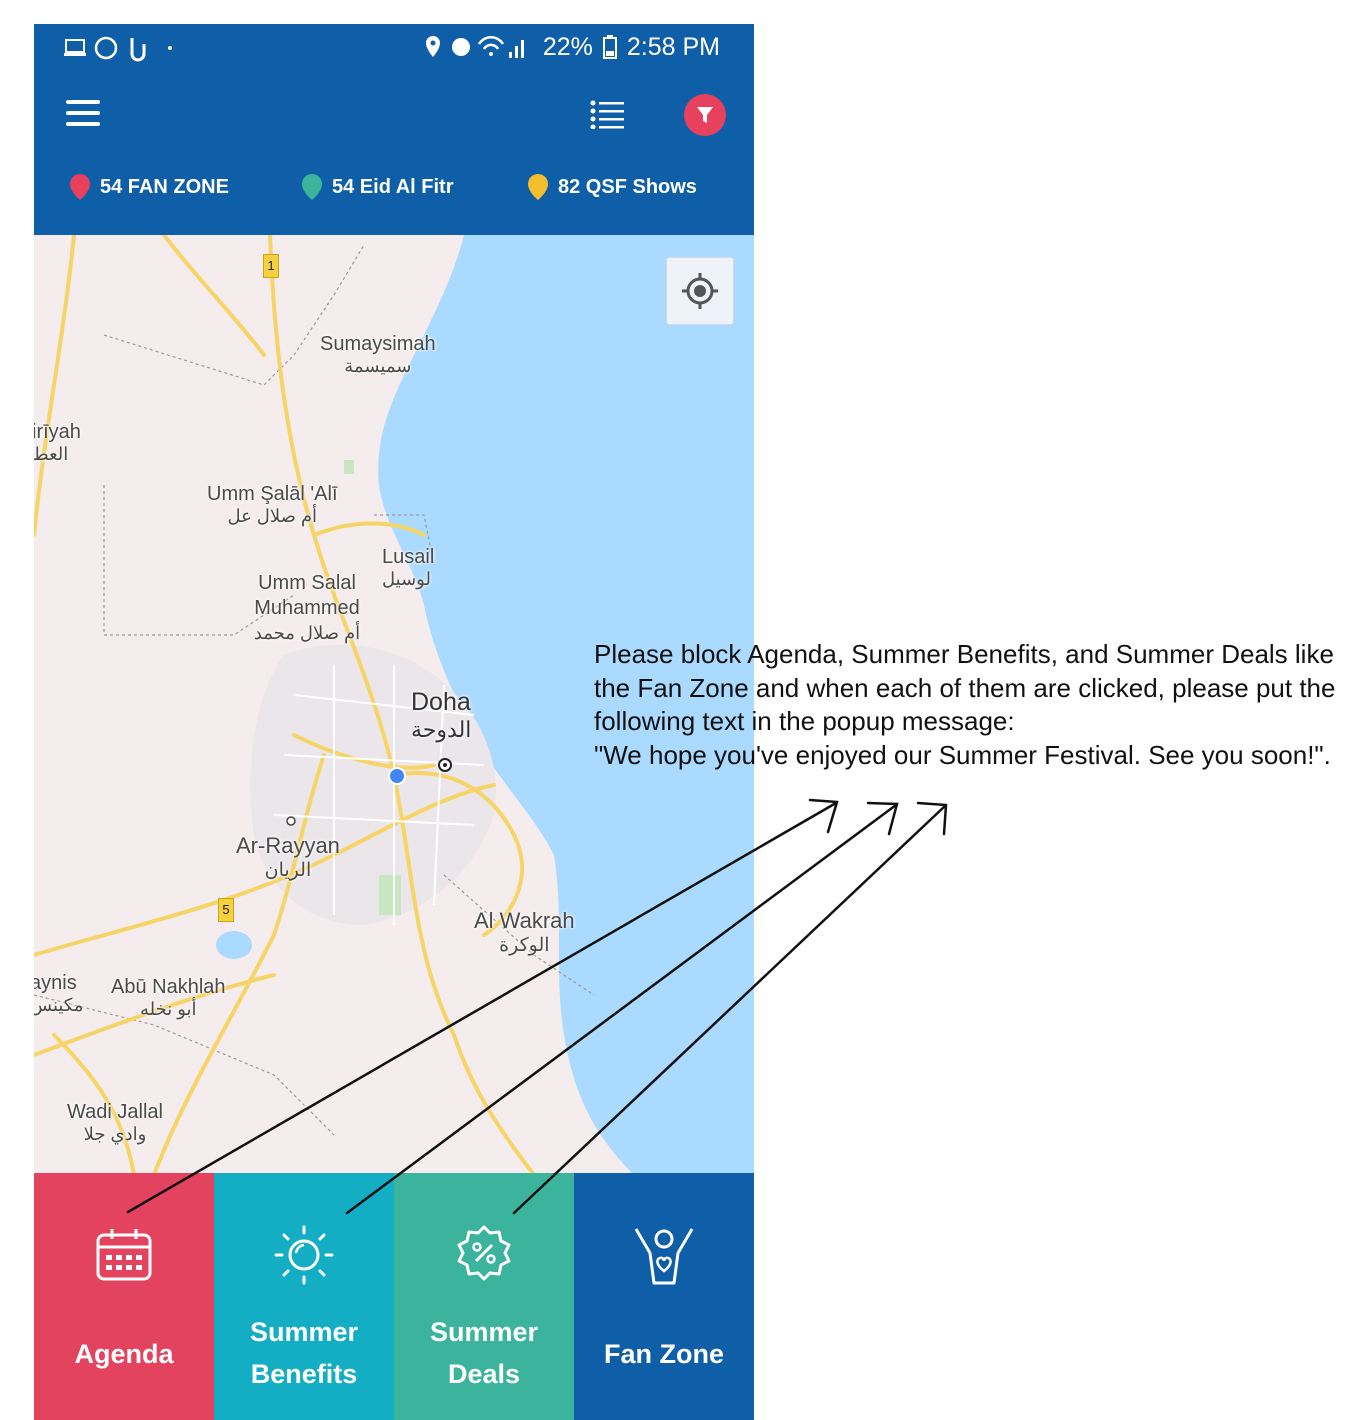 The height and width of the screenshot is (1420, 1360). What do you see at coordinates (609, 47) in the screenshot?
I see `battery-icon` at bounding box center [609, 47].